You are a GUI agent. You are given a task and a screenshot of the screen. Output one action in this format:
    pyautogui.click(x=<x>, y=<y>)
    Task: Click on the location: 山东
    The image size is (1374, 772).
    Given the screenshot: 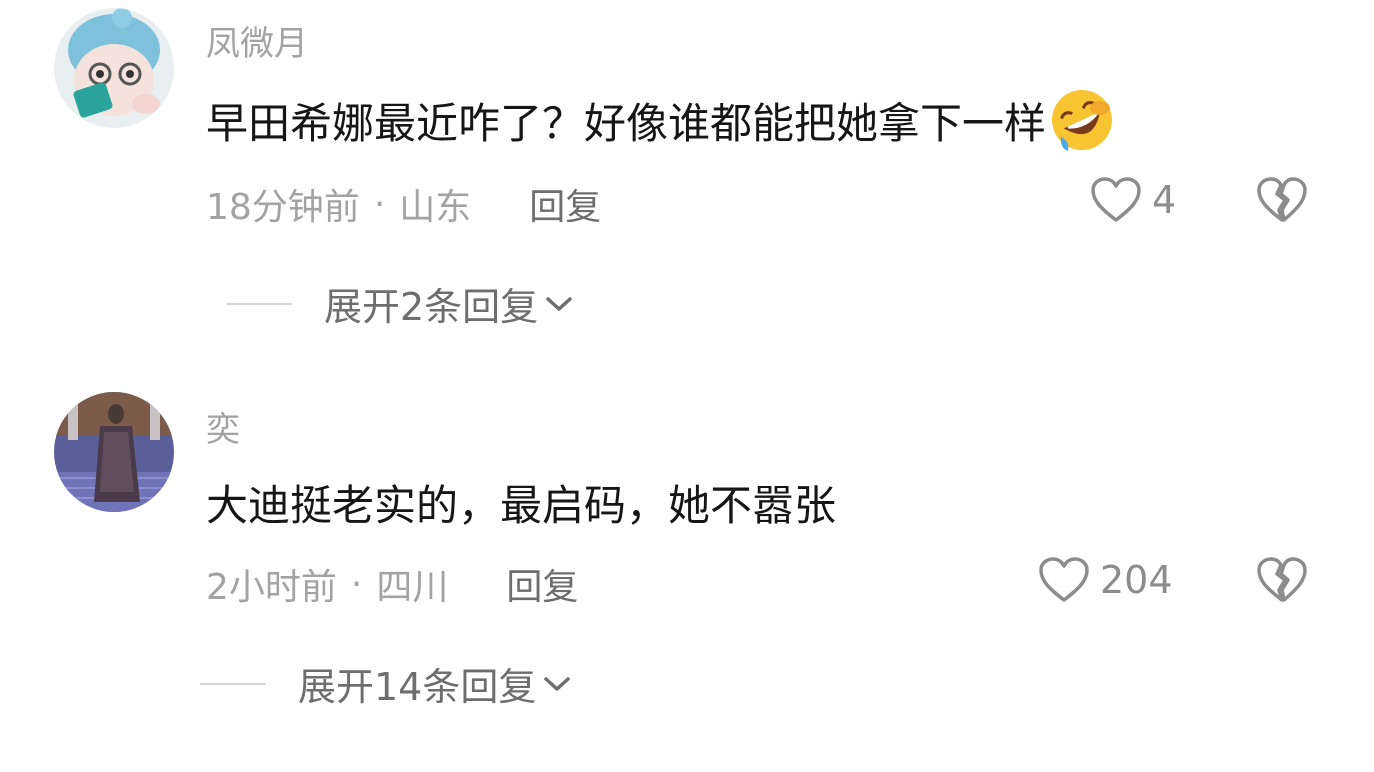 What is the action you would take?
    pyautogui.click(x=435, y=207)
    